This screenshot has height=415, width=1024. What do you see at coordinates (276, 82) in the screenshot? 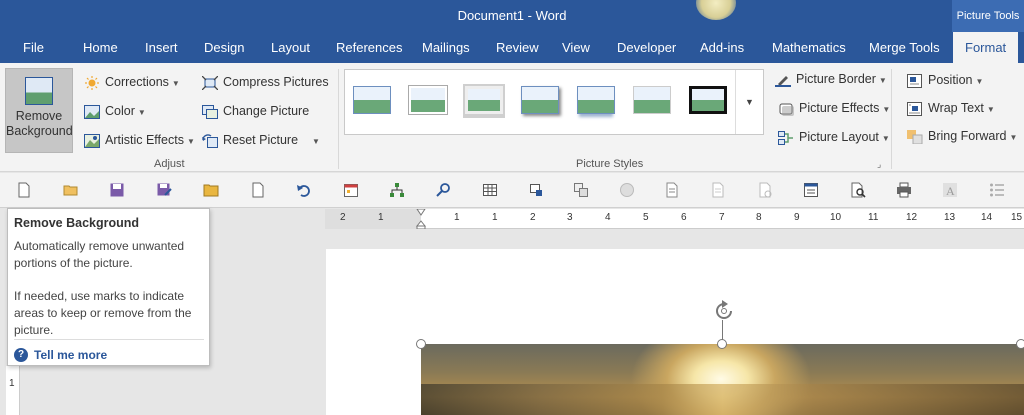
I see `compress-pictures-label: Compress Pictures` at bounding box center [276, 82].